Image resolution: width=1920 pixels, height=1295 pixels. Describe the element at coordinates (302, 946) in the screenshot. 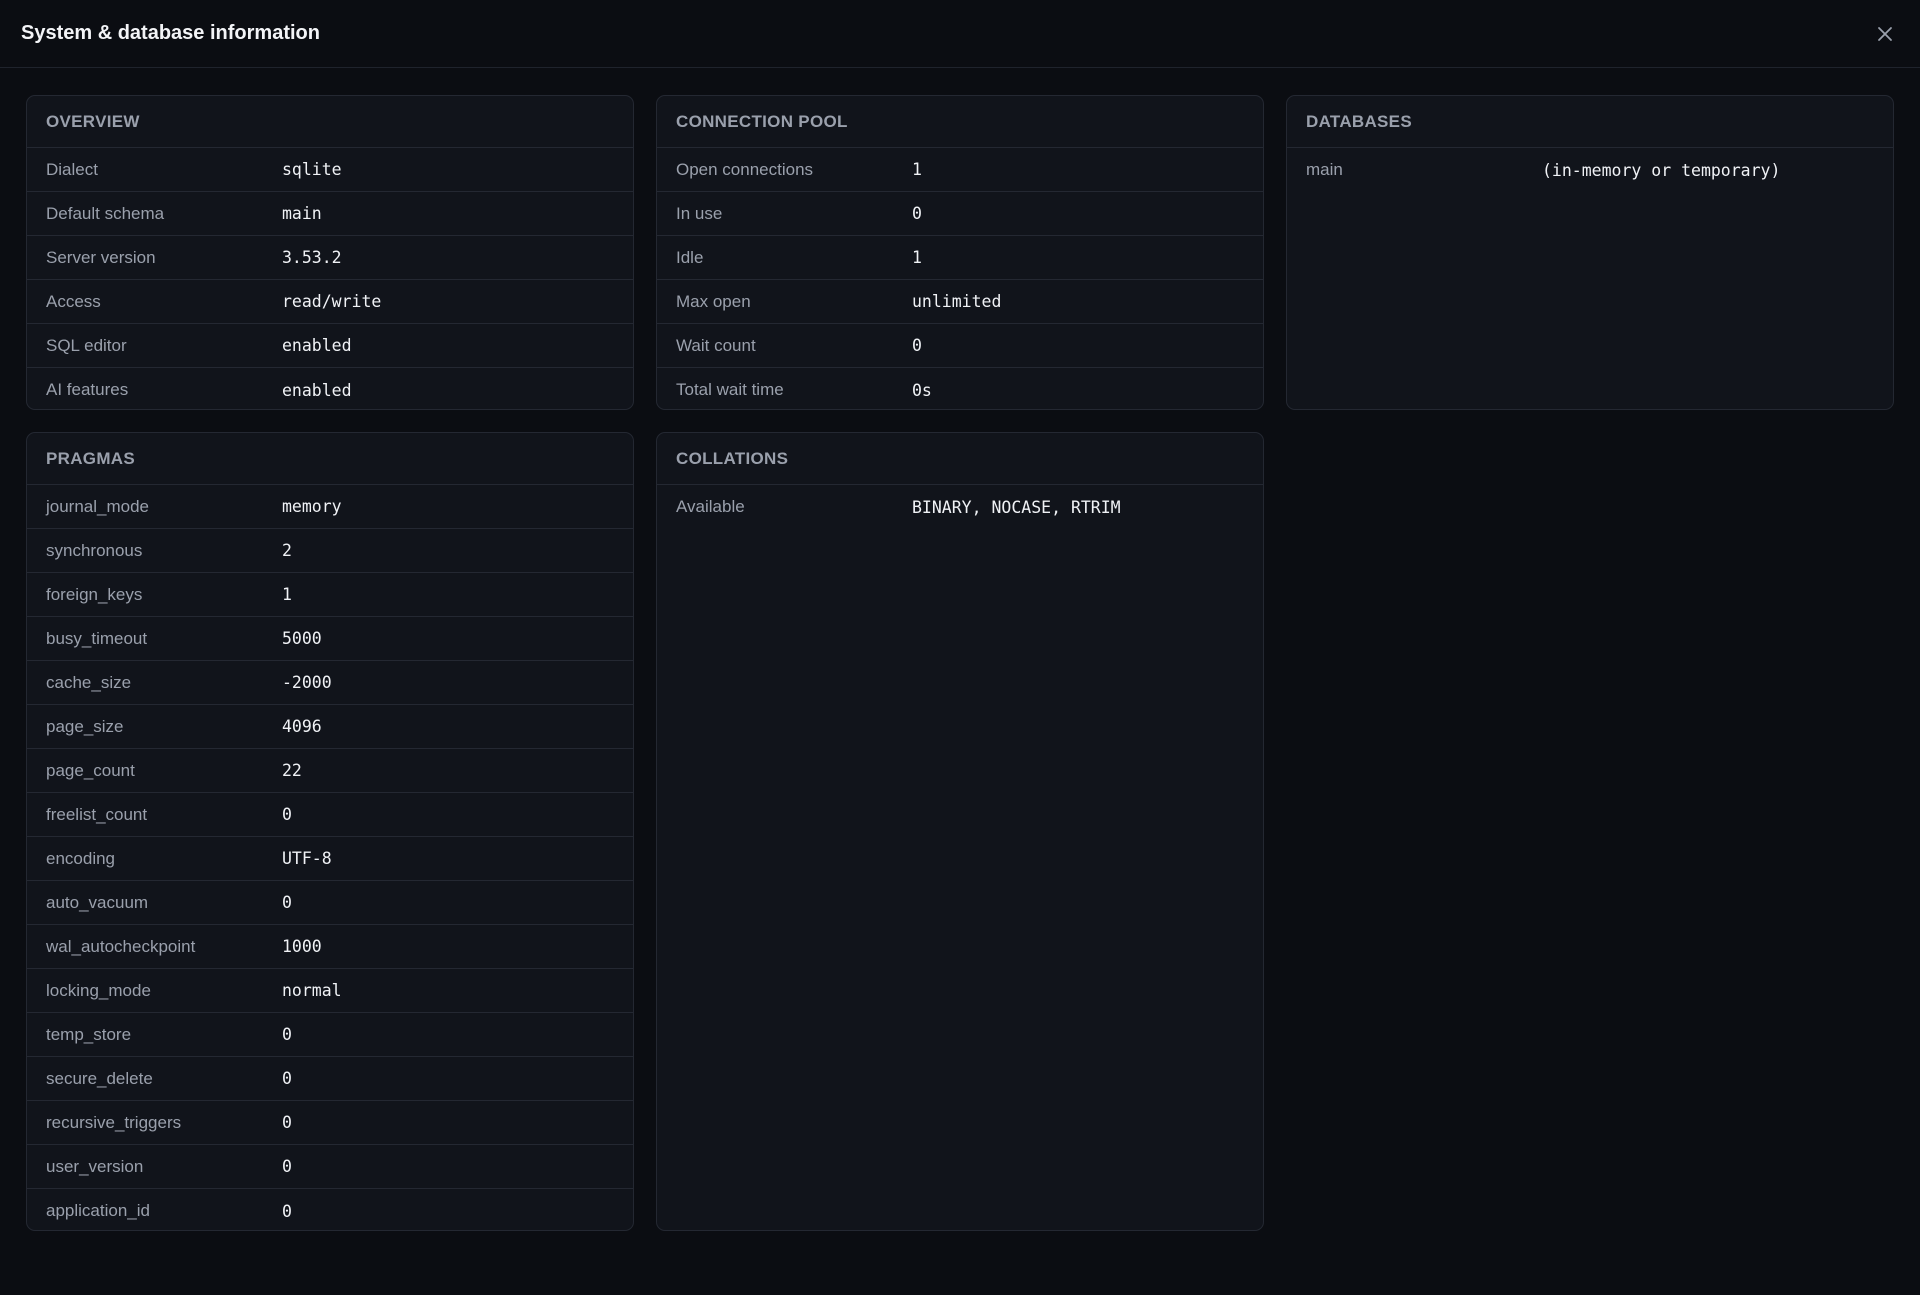

I see `row-value: 1000` at that location.